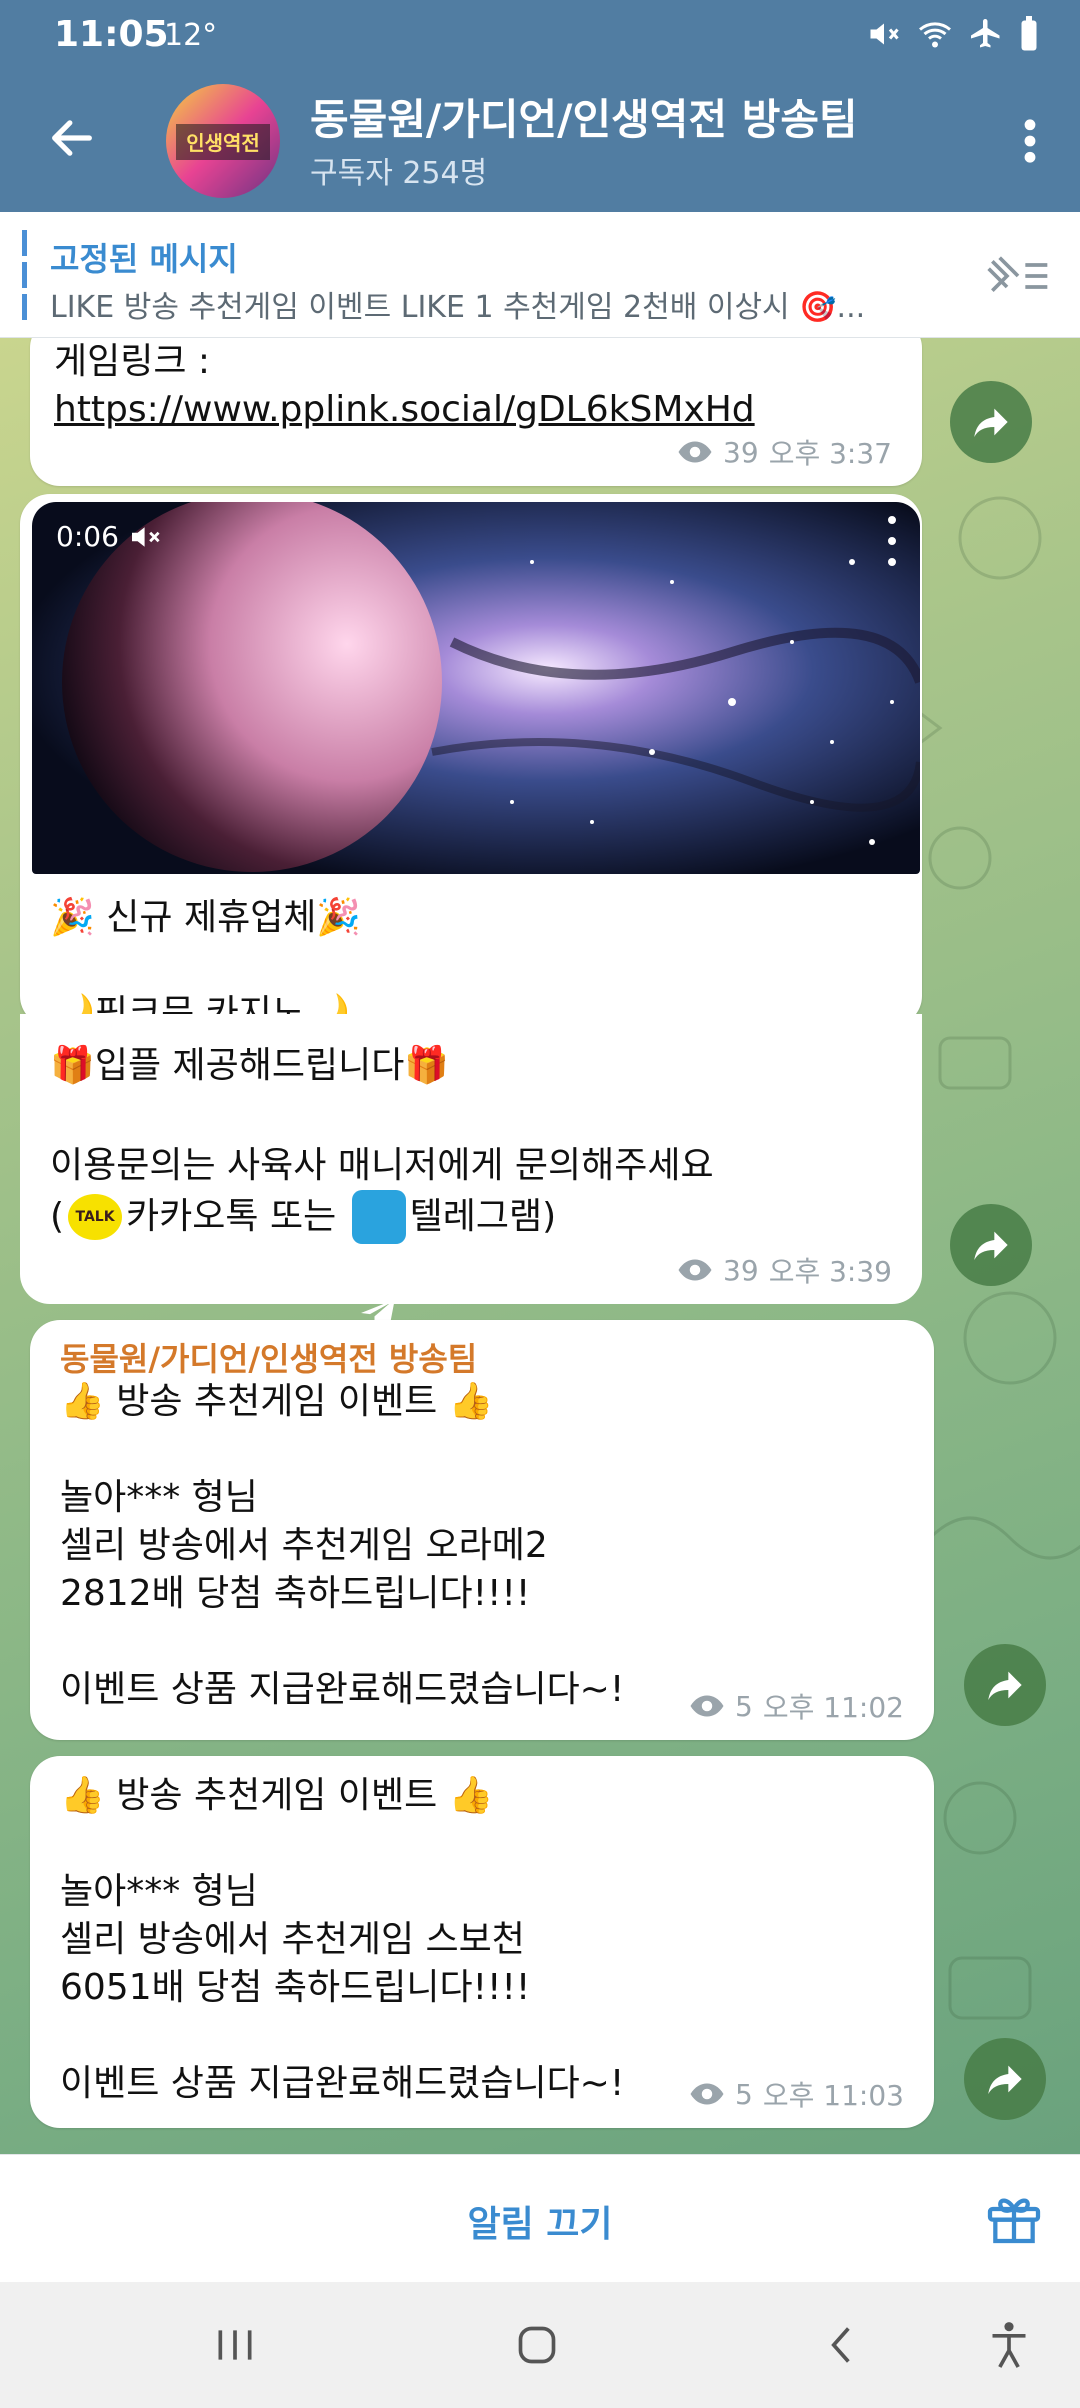  Describe the element at coordinates (146, 537) in the screenshot. I see `video-muted-icon` at that location.